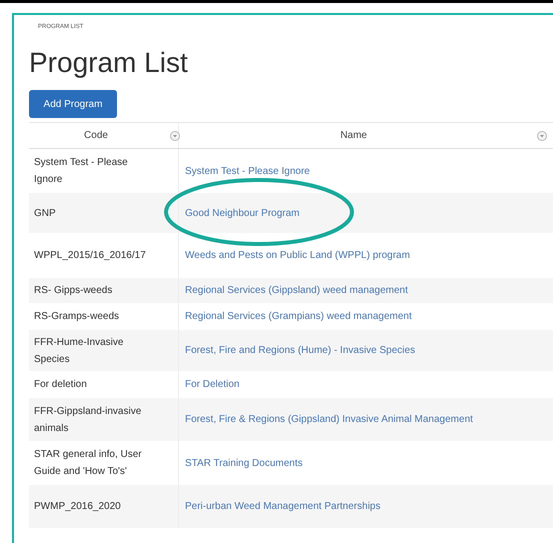 The image size is (553, 543). What do you see at coordinates (365, 135) in the screenshot?
I see `column-header: Name` at bounding box center [365, 135].